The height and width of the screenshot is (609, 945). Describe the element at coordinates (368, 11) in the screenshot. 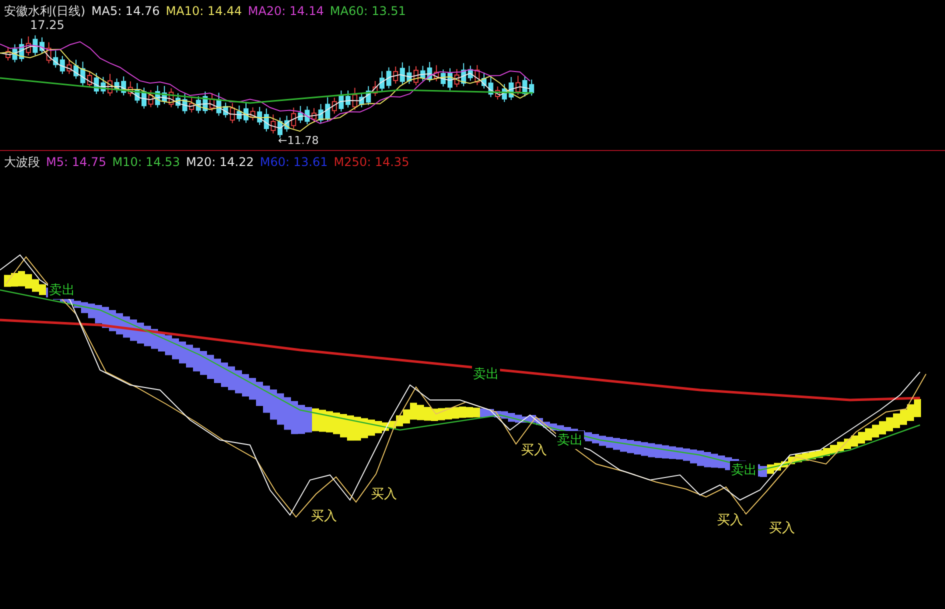

I see `indicator-value: MA60: 13.51` at that location.